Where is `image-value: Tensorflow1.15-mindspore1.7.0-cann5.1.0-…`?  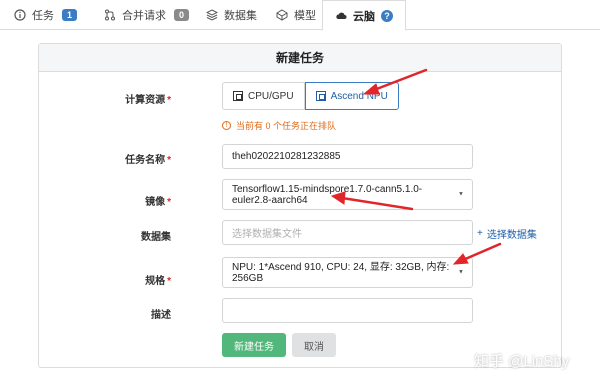 image-value: Tensorflow1.15-mindspore1.7.0-cann5.1.0-… is located at coordinates (327, 194).